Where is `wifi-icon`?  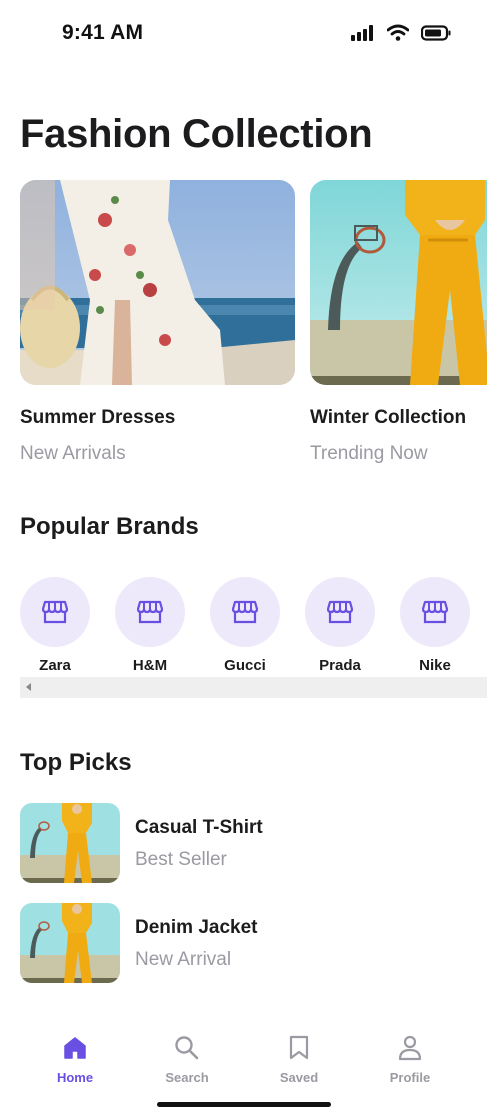 wifi-icon is located at coordinates (398, 32).